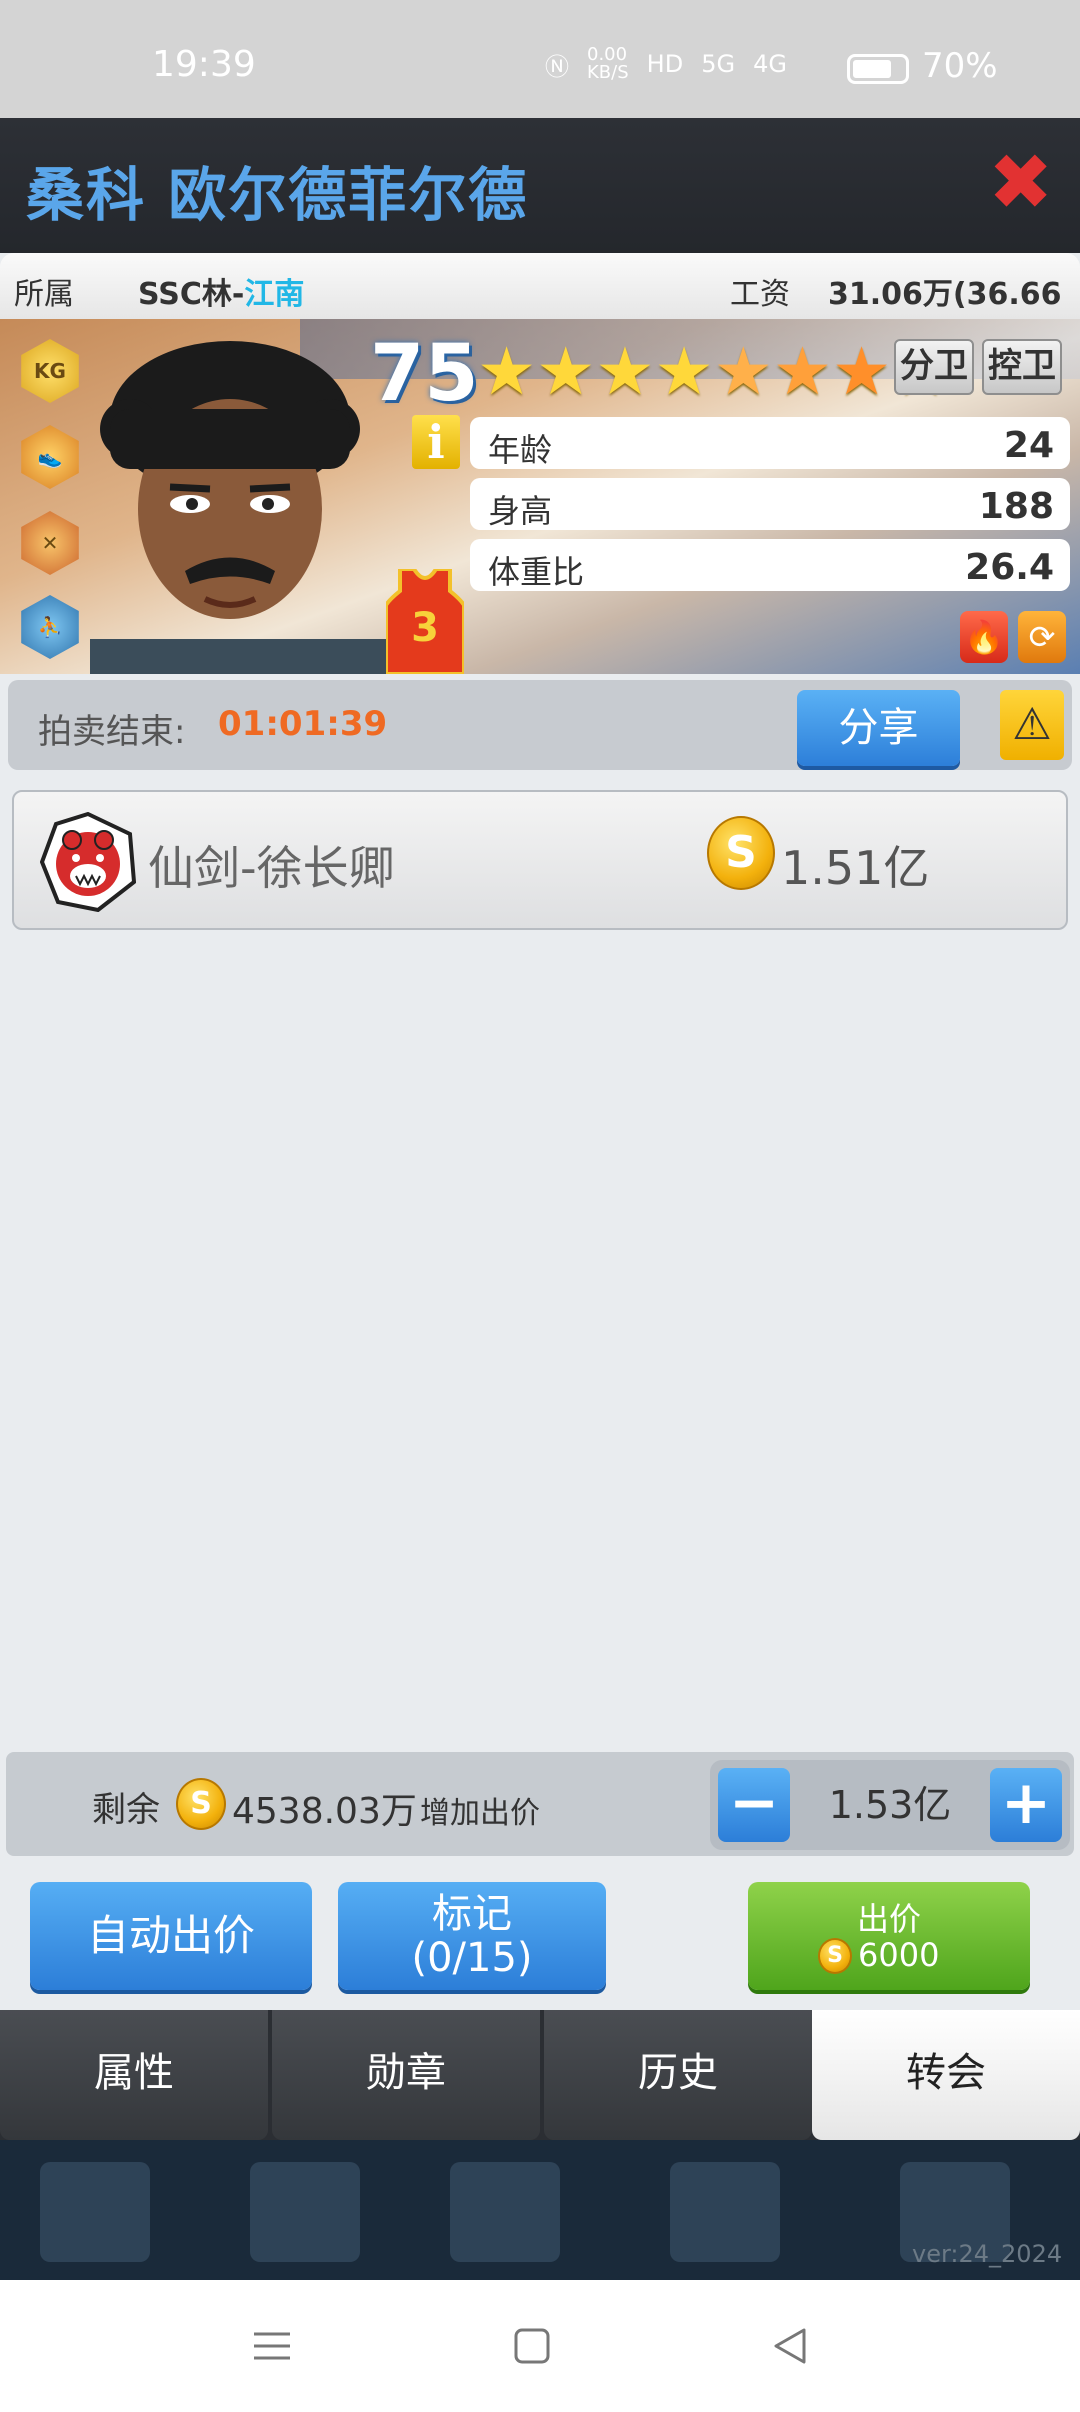  Describe the element at coordinates (50, 371) in the screenshot. I see `kg-badge-icon: KG` at that location.